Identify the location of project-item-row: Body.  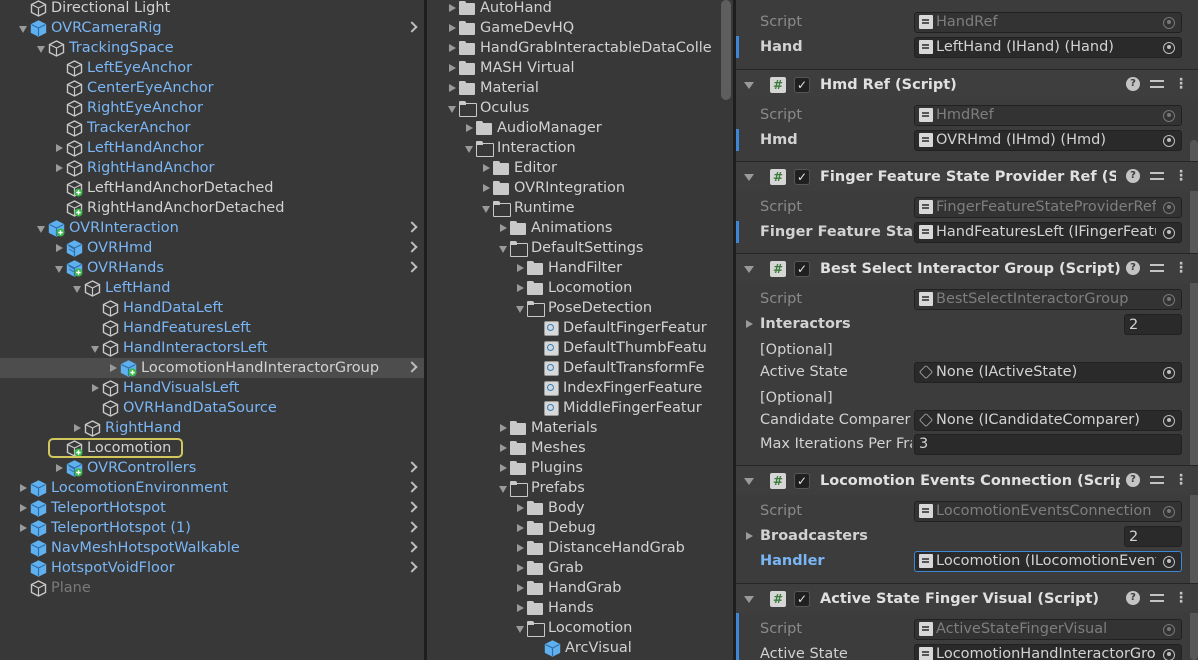
(506, 508).